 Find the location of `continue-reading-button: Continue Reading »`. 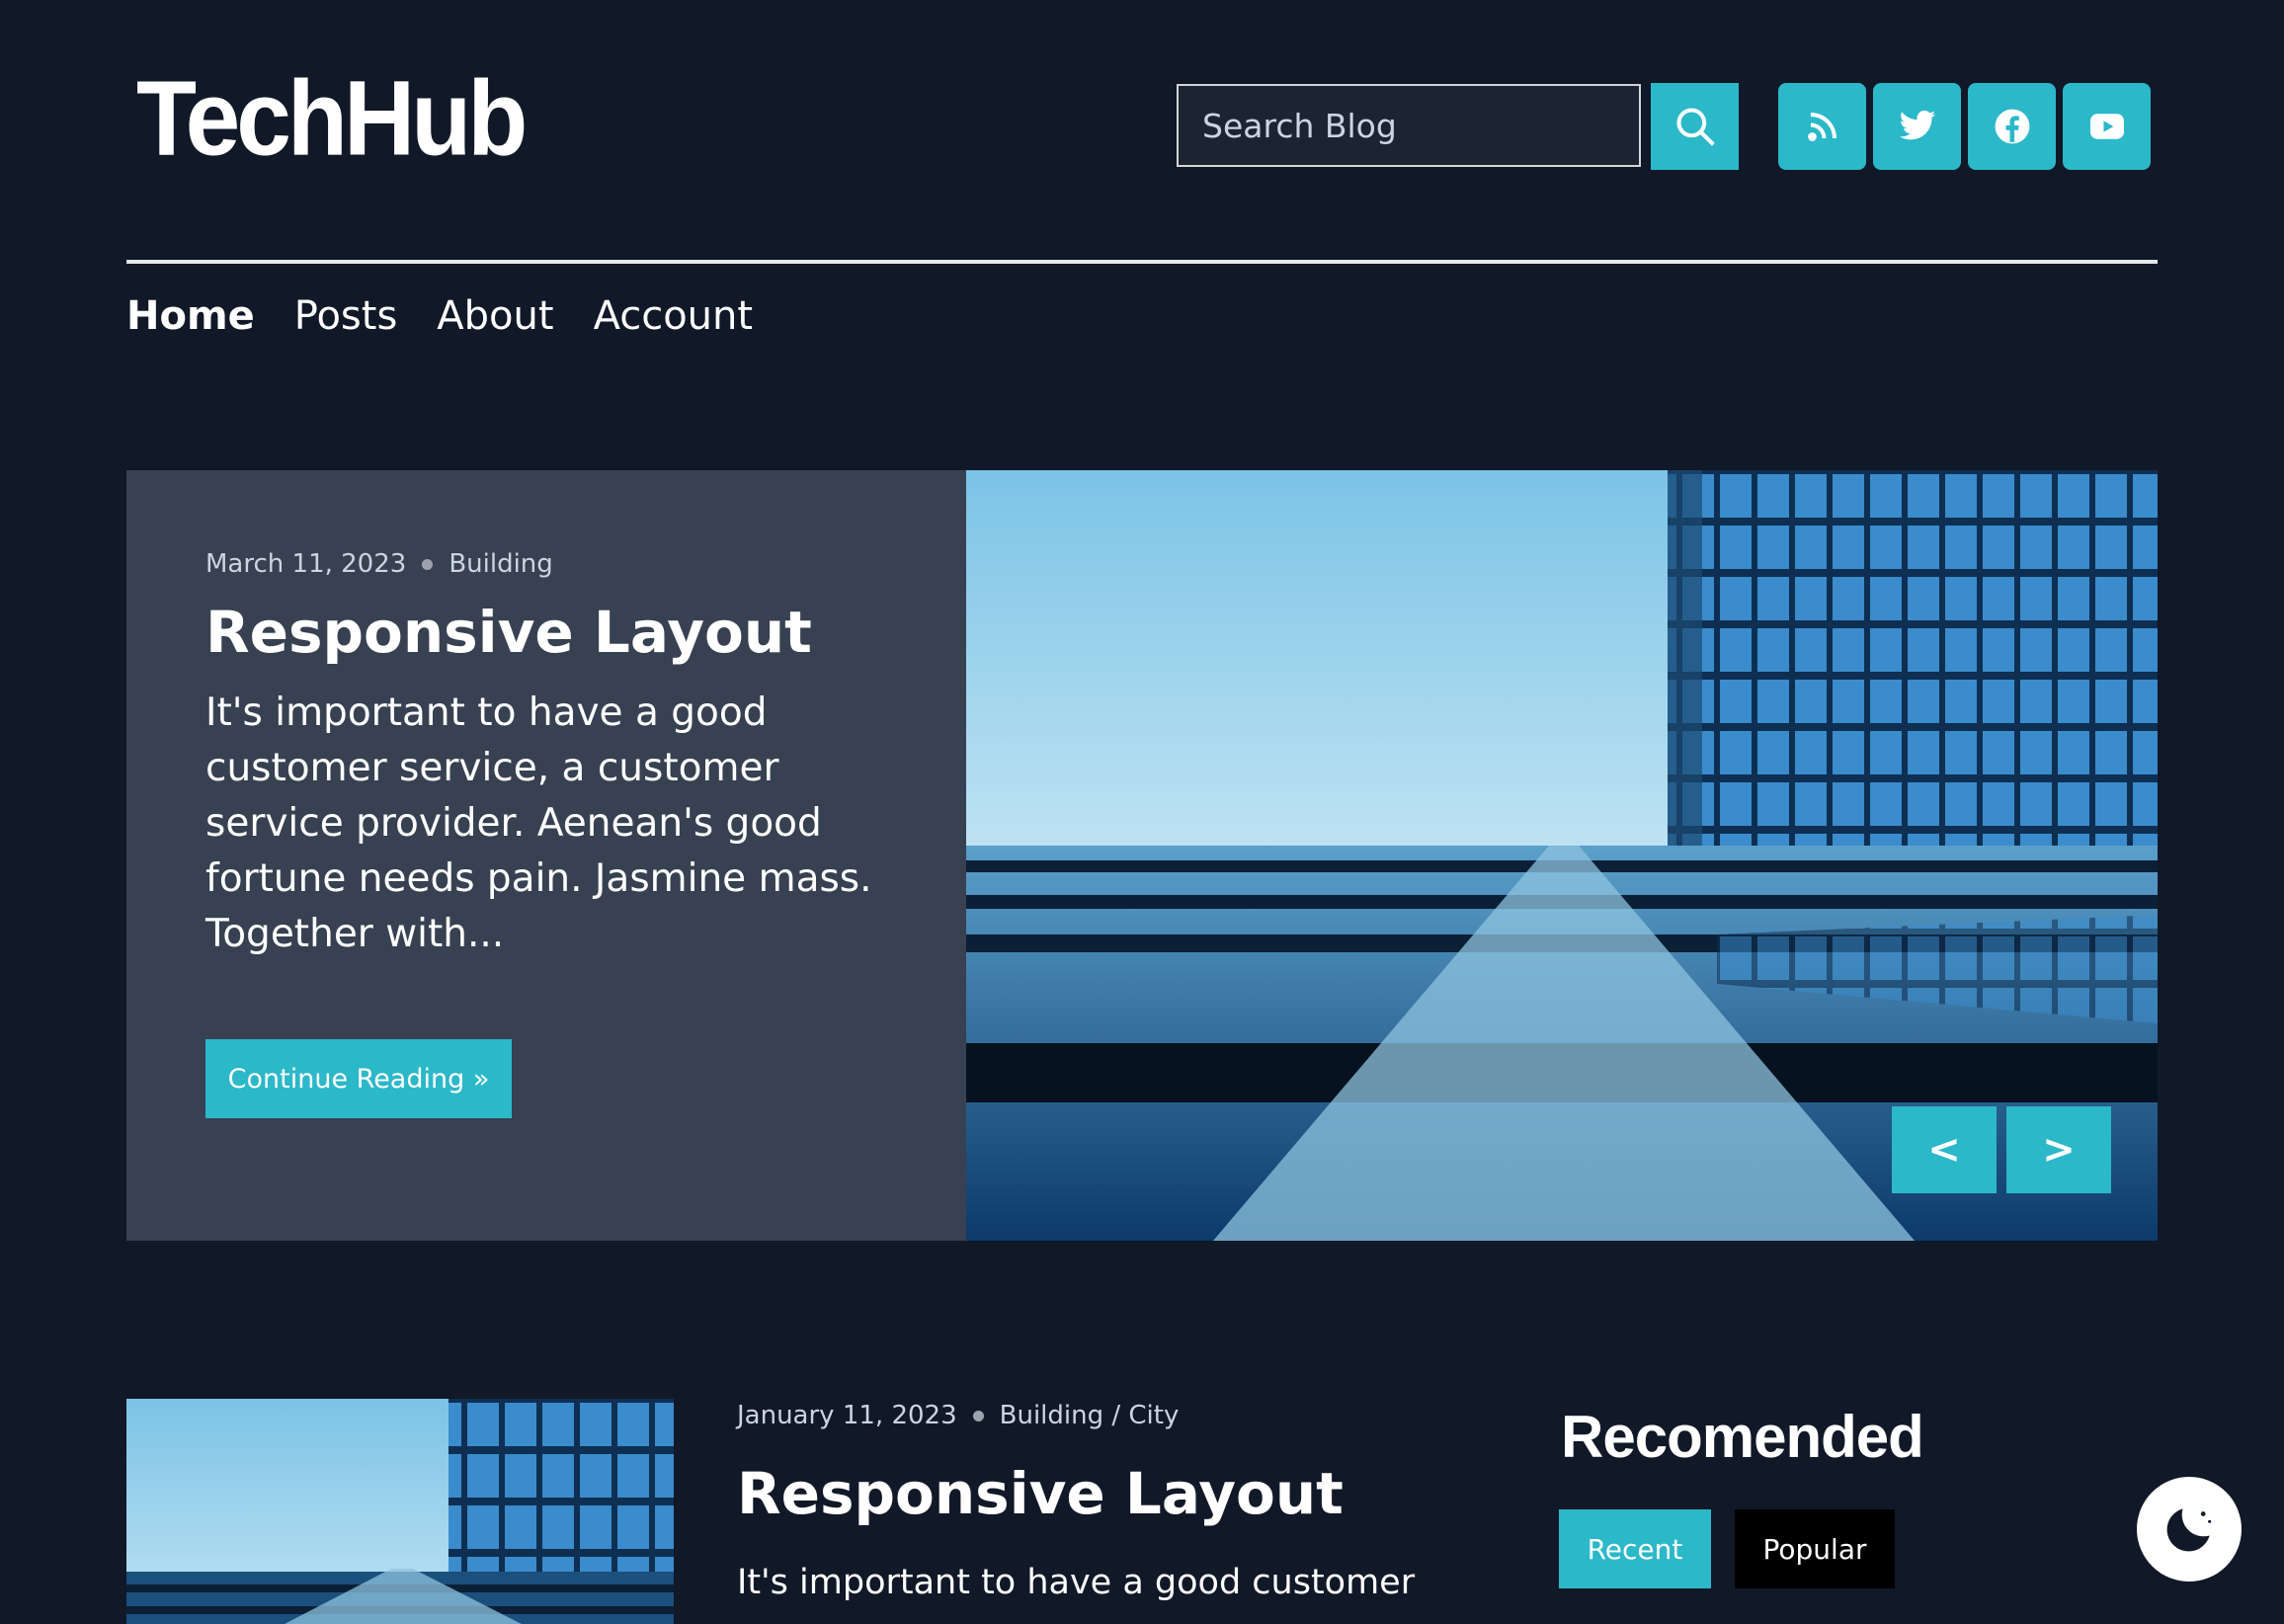

continue-reading-button: Continue Reading » is located at coordinates (358, 1079).